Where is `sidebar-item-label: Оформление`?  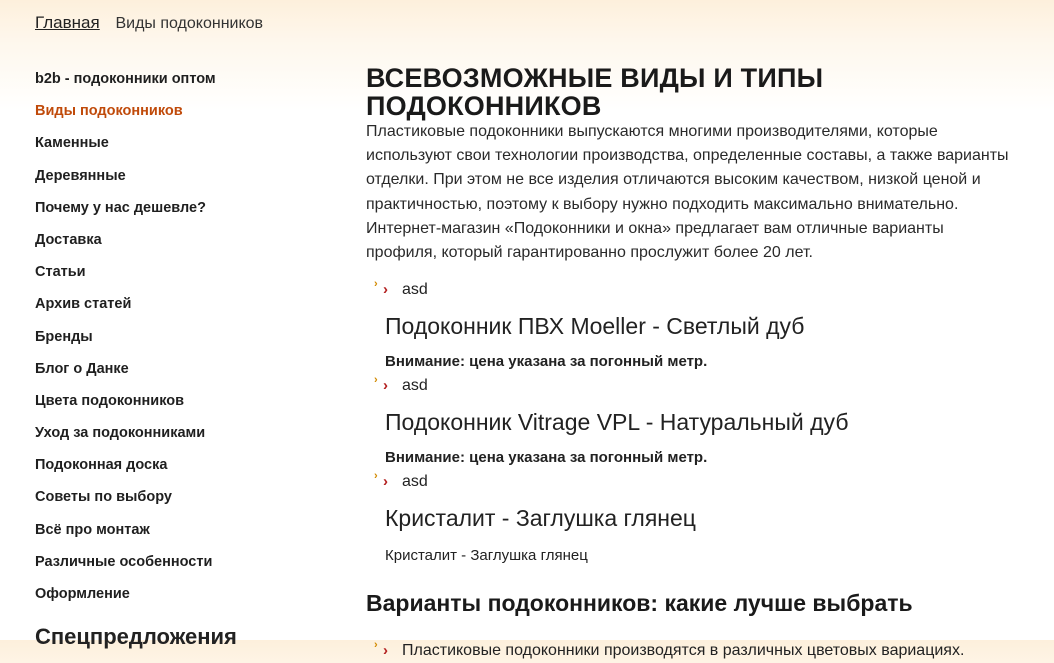 sidebar-item-label: Оформление is located at coordinates (82, 594).